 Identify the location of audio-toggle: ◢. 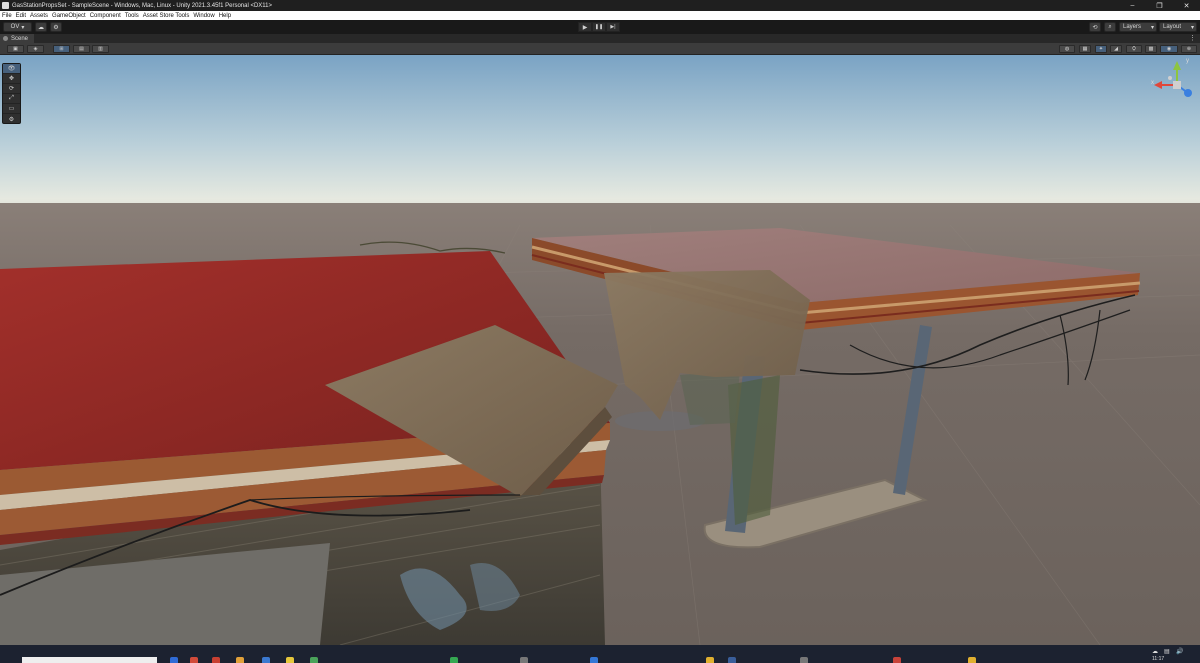
(1116, 49).